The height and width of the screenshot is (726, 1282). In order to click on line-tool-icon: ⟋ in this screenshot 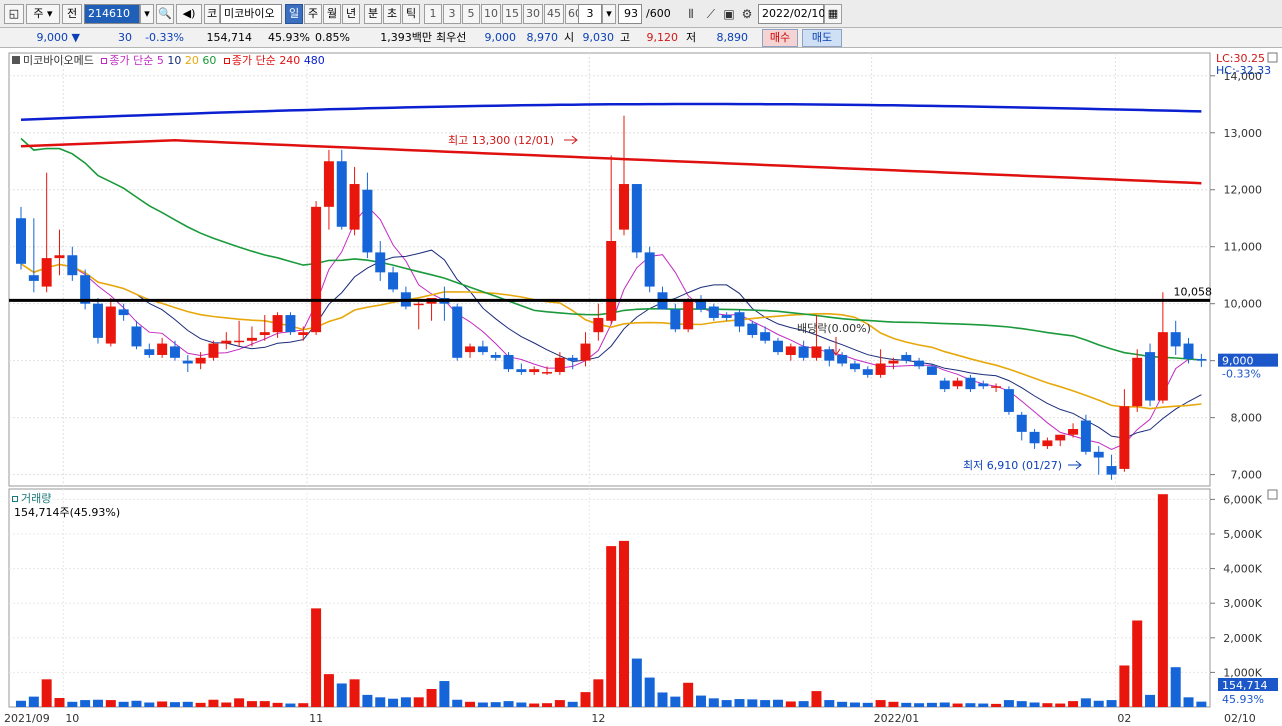, I will do `click(711, 14)`.